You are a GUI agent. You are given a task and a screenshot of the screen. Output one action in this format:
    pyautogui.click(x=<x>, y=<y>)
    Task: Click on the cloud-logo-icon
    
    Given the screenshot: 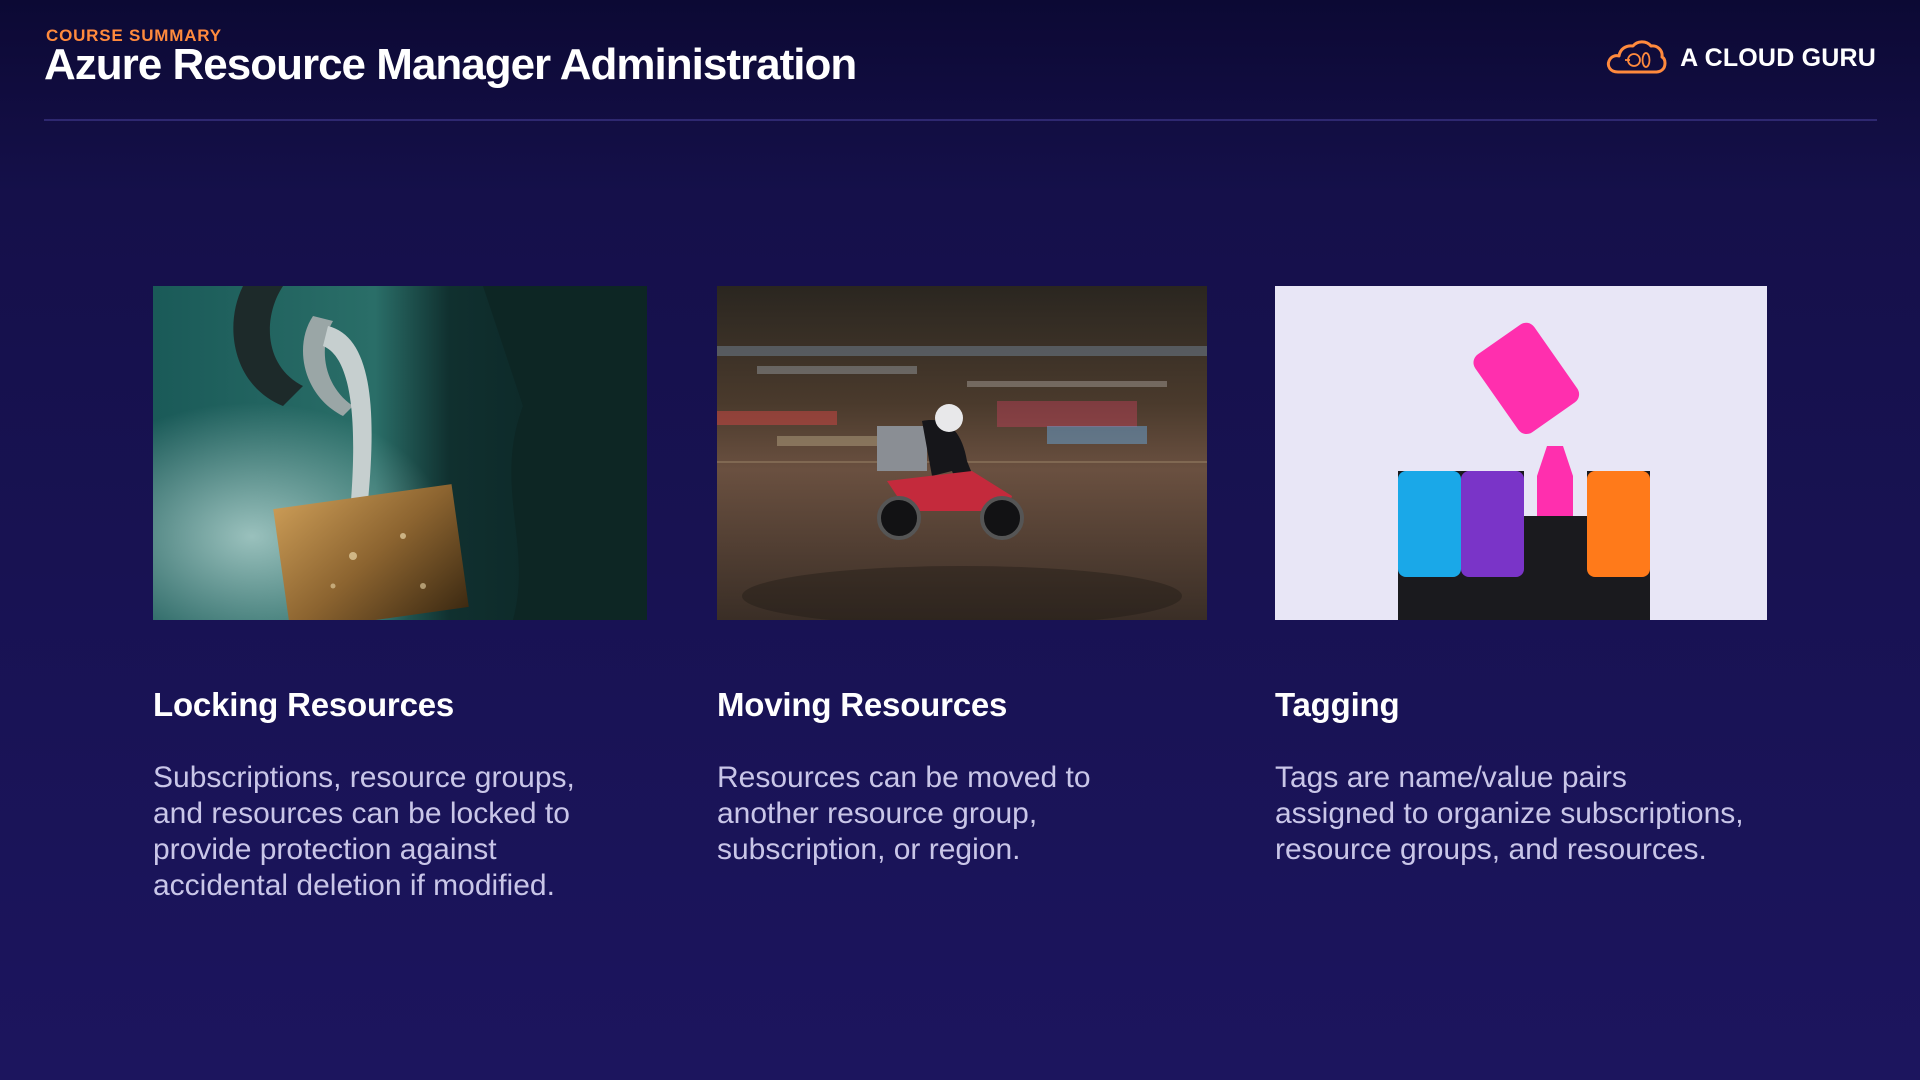 What is the action you would take?
    pyautogui.click(x=1637, y=57)
    